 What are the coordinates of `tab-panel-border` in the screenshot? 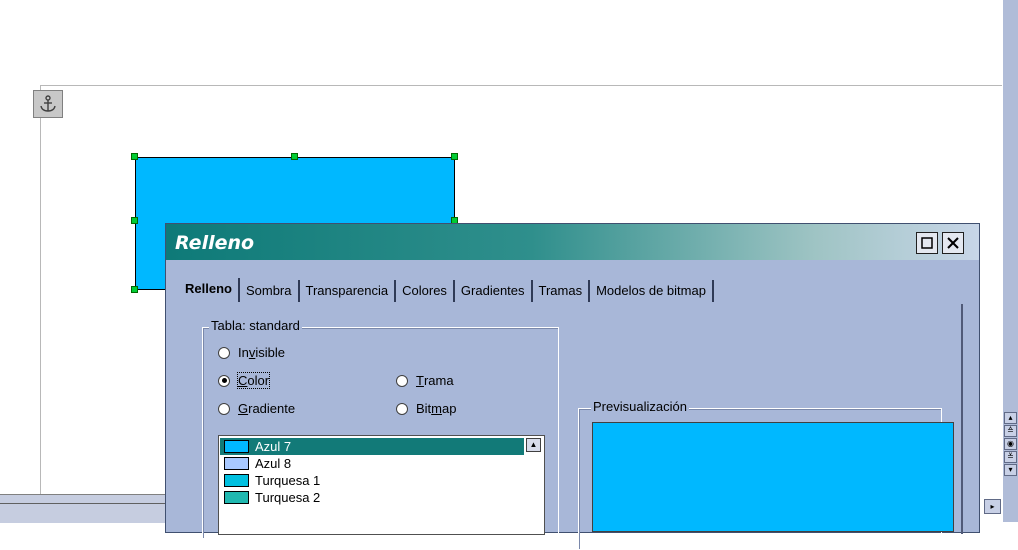 It's located at (962, 419).